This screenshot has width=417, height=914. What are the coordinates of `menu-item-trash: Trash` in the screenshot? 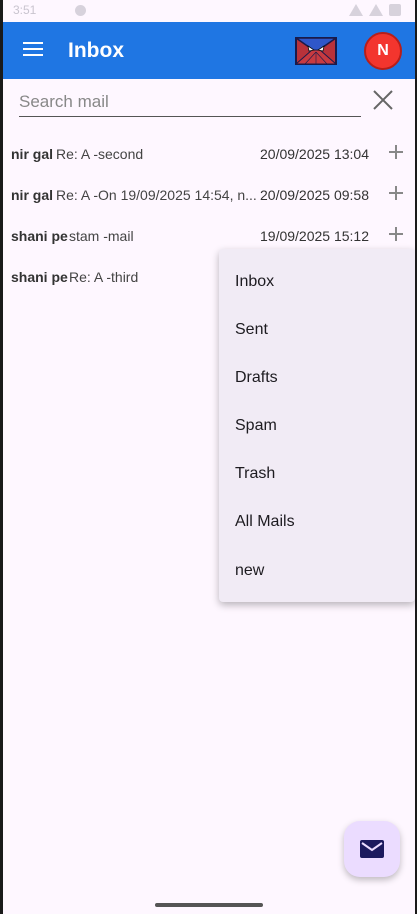 It's located at (255, 474).